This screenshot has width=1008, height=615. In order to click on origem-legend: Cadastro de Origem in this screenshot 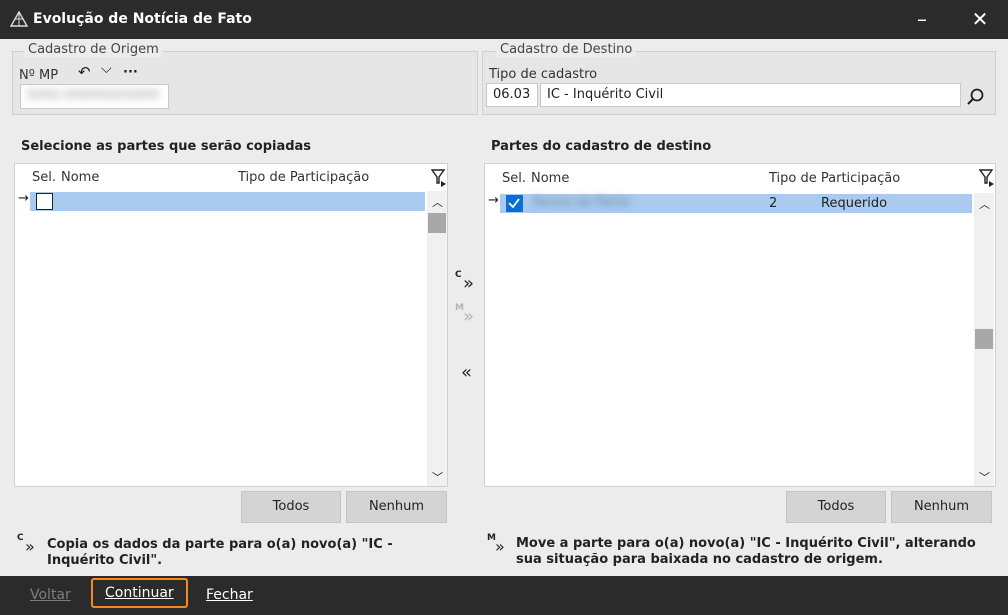, I will do `click(93, 49)`.